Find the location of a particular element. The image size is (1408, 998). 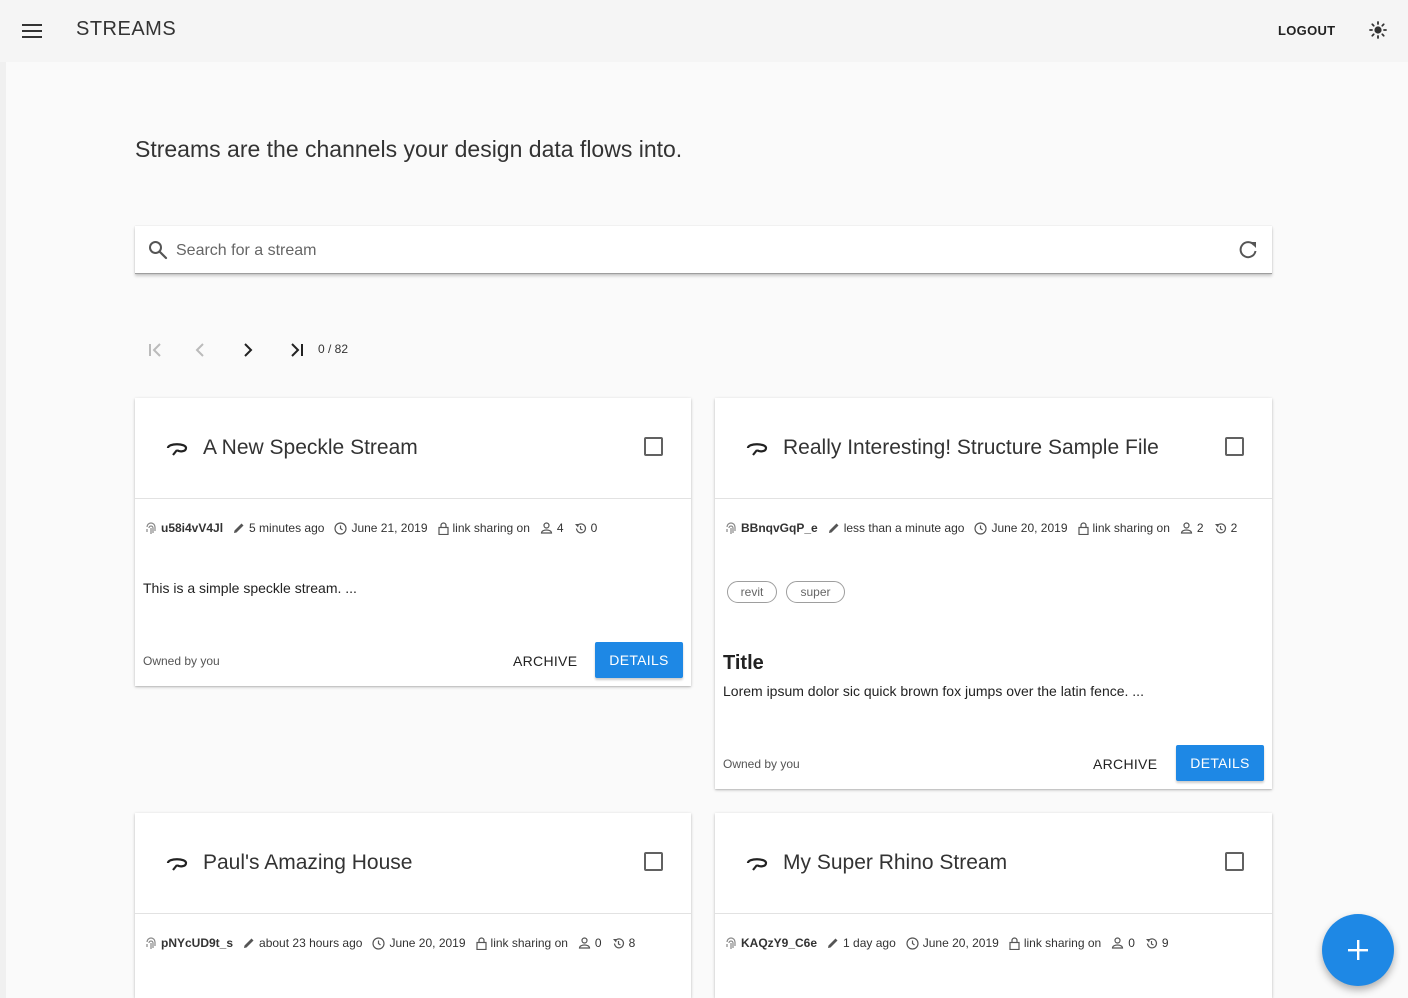

stream-title: Paul's Amazing House is located at coordinates (307, 863).